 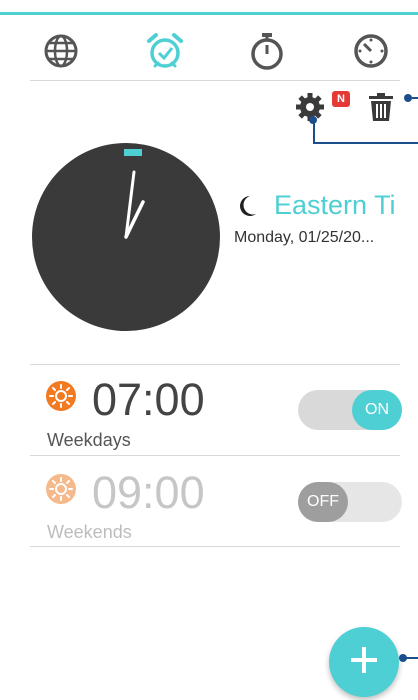 I want to click on alarm-clock-icon, so click(x=165, y=53).